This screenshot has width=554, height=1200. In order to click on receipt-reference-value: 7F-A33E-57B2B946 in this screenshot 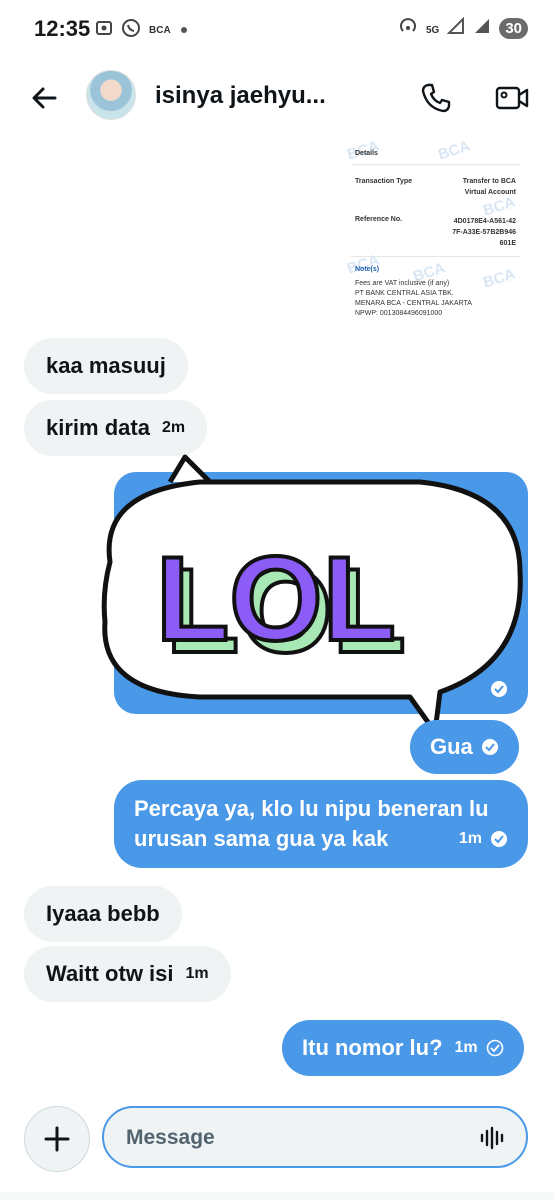, I will do `click(484, 232)`.